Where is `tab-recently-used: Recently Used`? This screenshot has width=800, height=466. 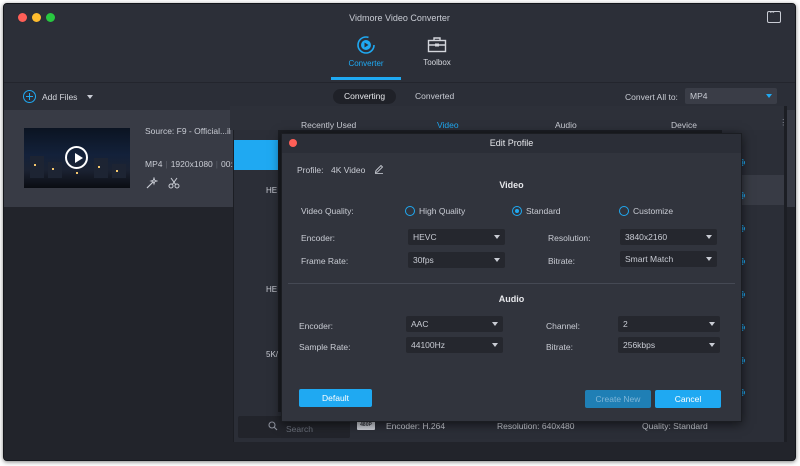 tab-recently-used: Recently Used is located at coordinates (328, 125).